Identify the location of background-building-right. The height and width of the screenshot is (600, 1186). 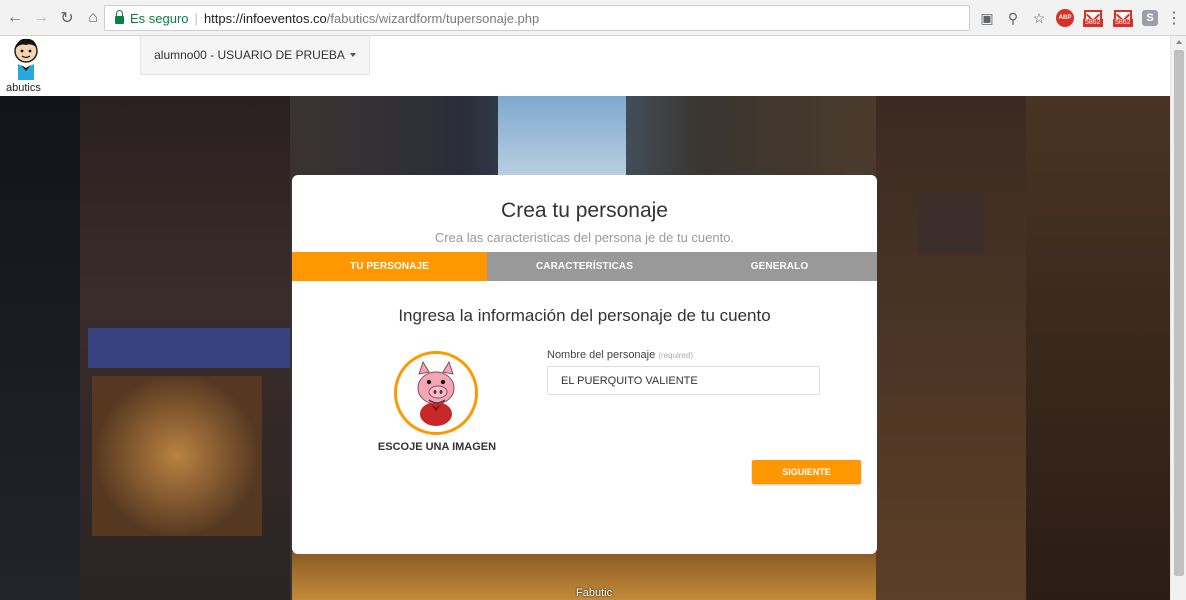
(951, 348).